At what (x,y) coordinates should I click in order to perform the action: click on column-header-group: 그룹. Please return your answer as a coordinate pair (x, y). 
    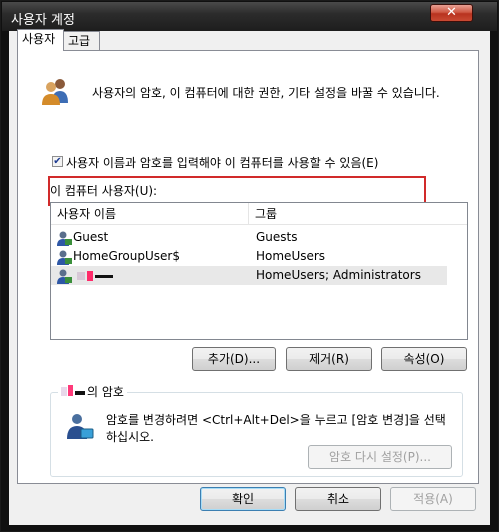
    Looking at the image, I should click on (358, 214).